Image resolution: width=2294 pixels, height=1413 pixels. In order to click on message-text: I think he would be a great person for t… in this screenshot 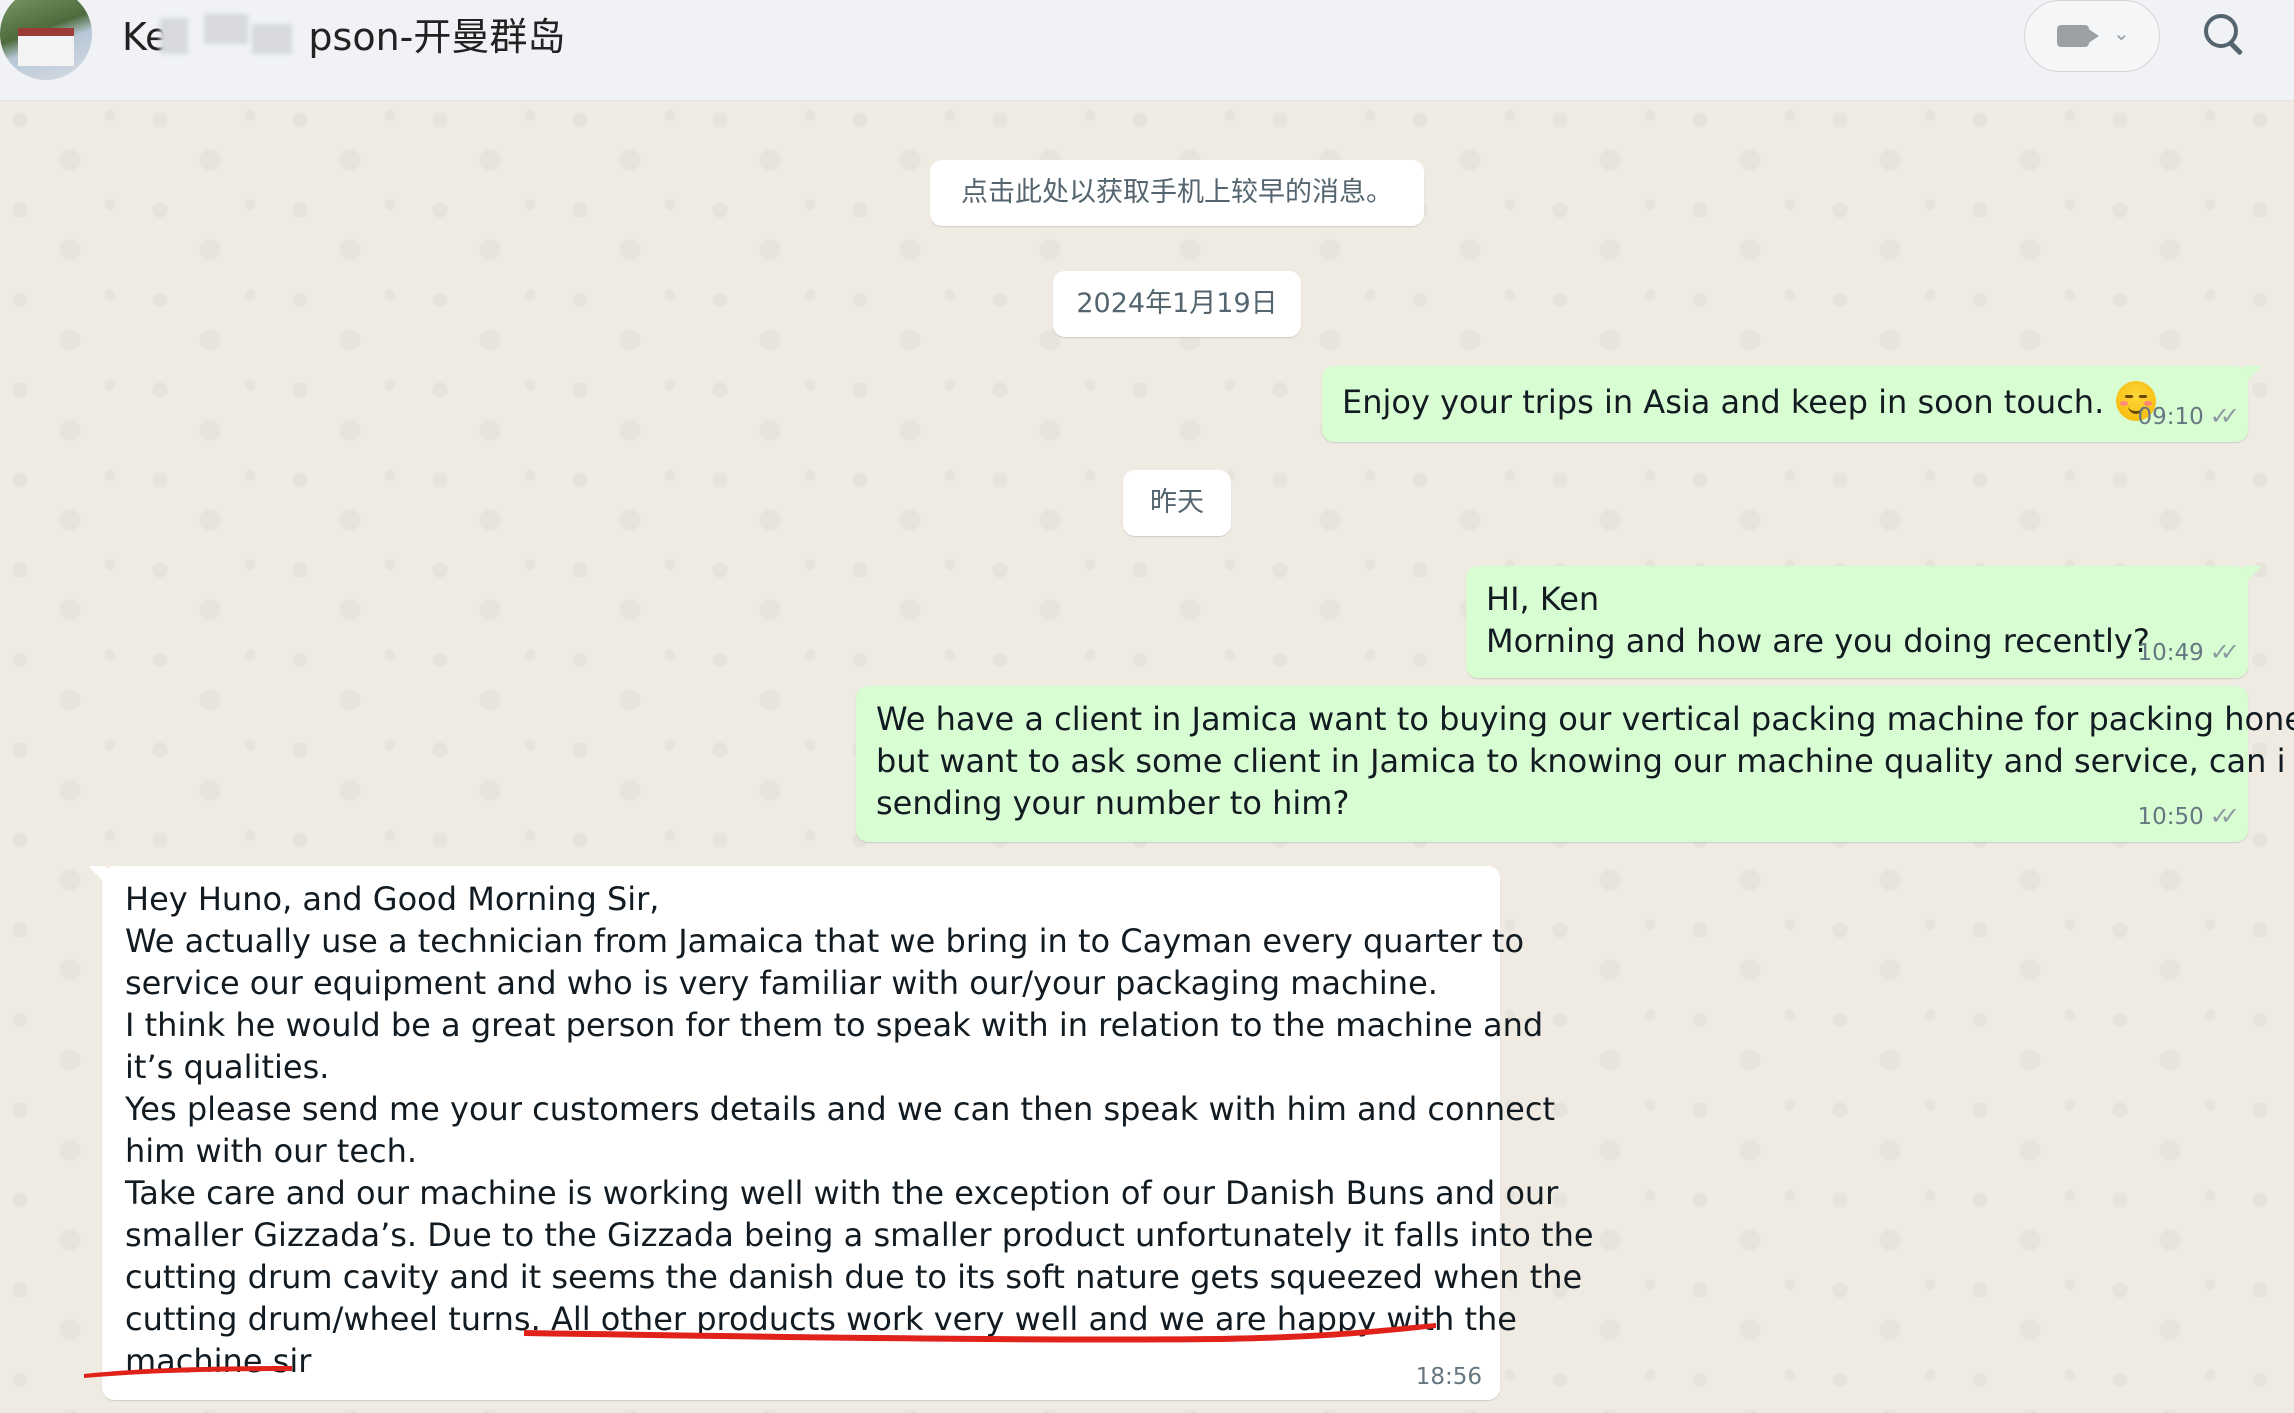, I will do `click(834, 1025)`.